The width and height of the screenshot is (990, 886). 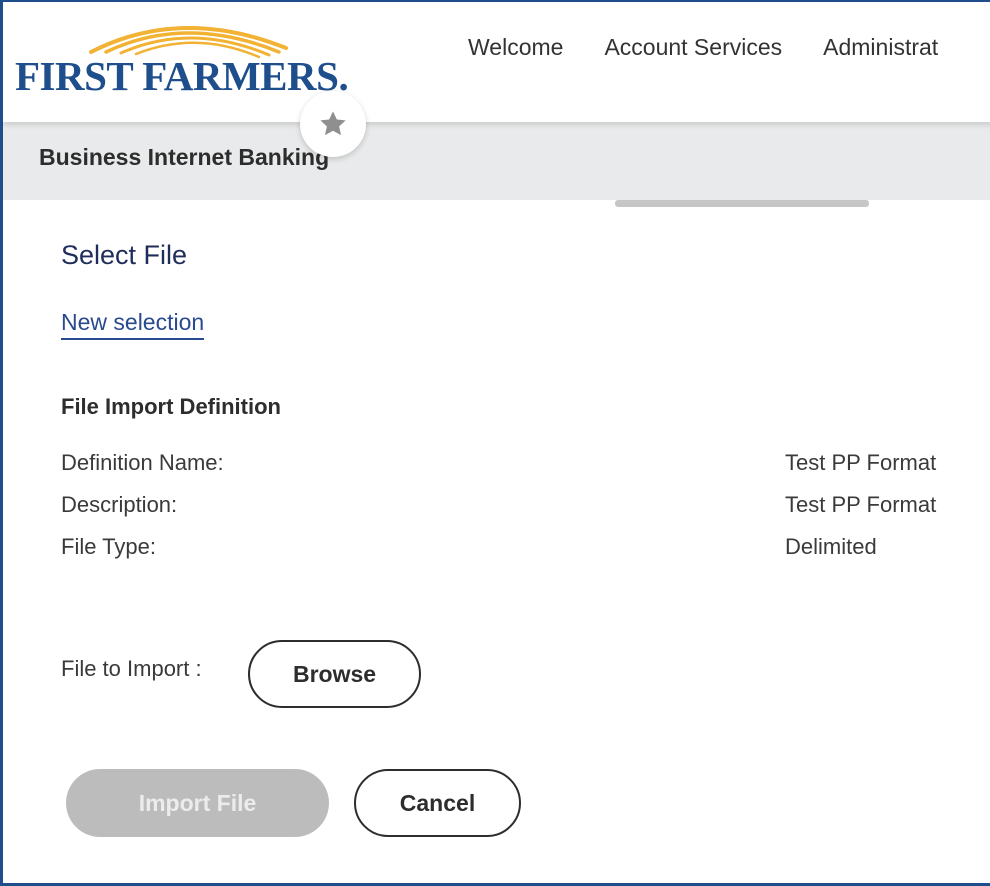 I want to click on new-selection-link: New selection, so click(x=133, y=324).